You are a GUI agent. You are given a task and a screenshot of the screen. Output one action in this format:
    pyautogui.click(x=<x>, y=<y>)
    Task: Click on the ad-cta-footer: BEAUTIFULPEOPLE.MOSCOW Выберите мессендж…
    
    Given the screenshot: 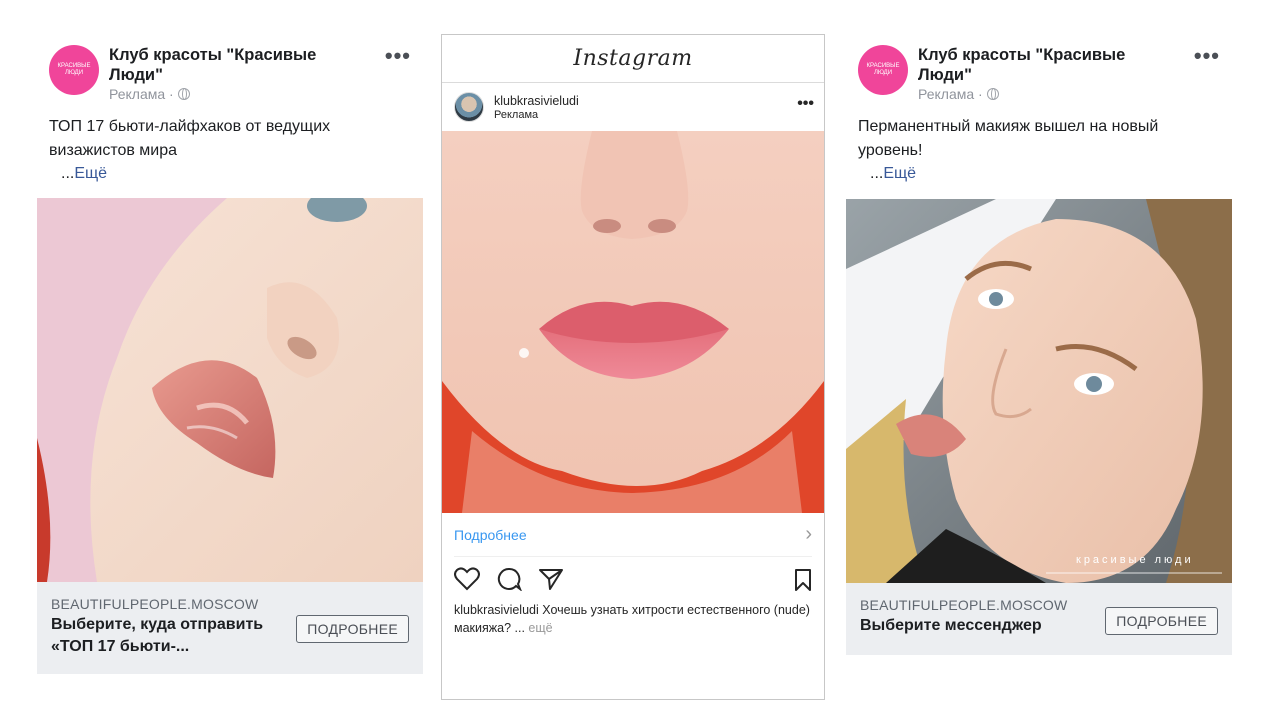 What is the action you would take?
    pyautogui.click(x=1039, y=619)
    